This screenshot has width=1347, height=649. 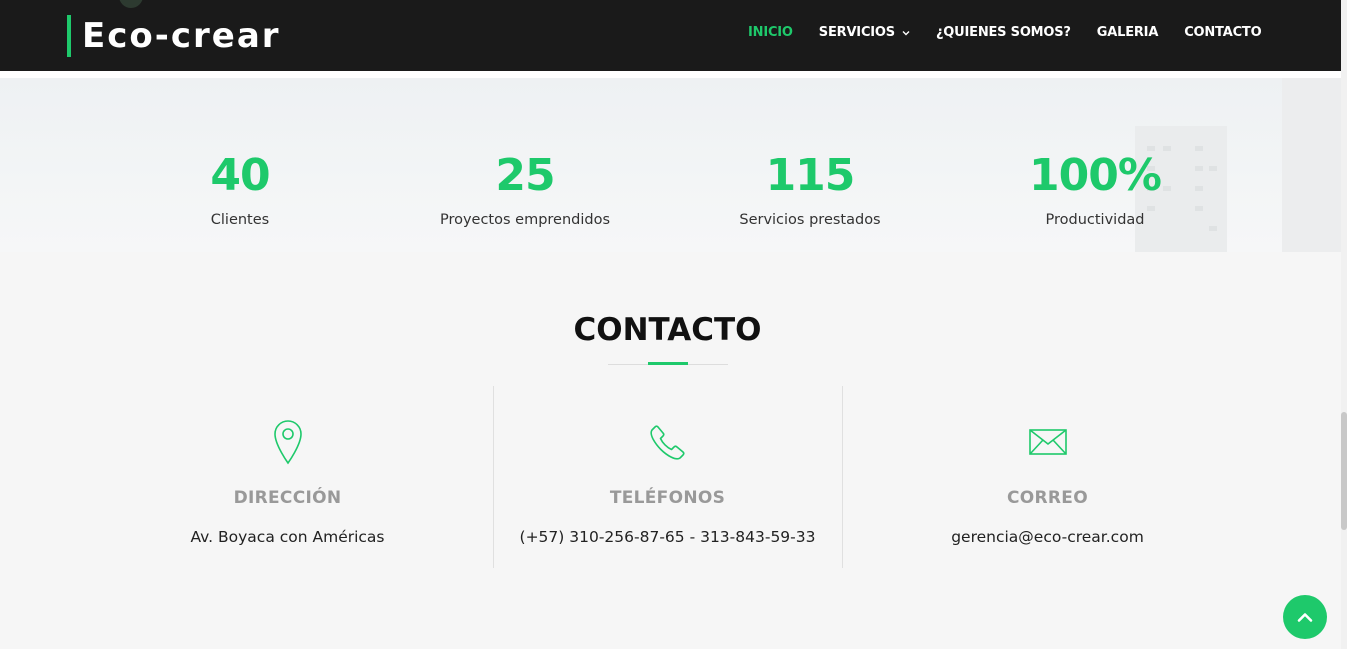 What do you see at coordinates (668, 363) in the screenshot?
I see `title-underline-accent` at bounding box center [668, 363].